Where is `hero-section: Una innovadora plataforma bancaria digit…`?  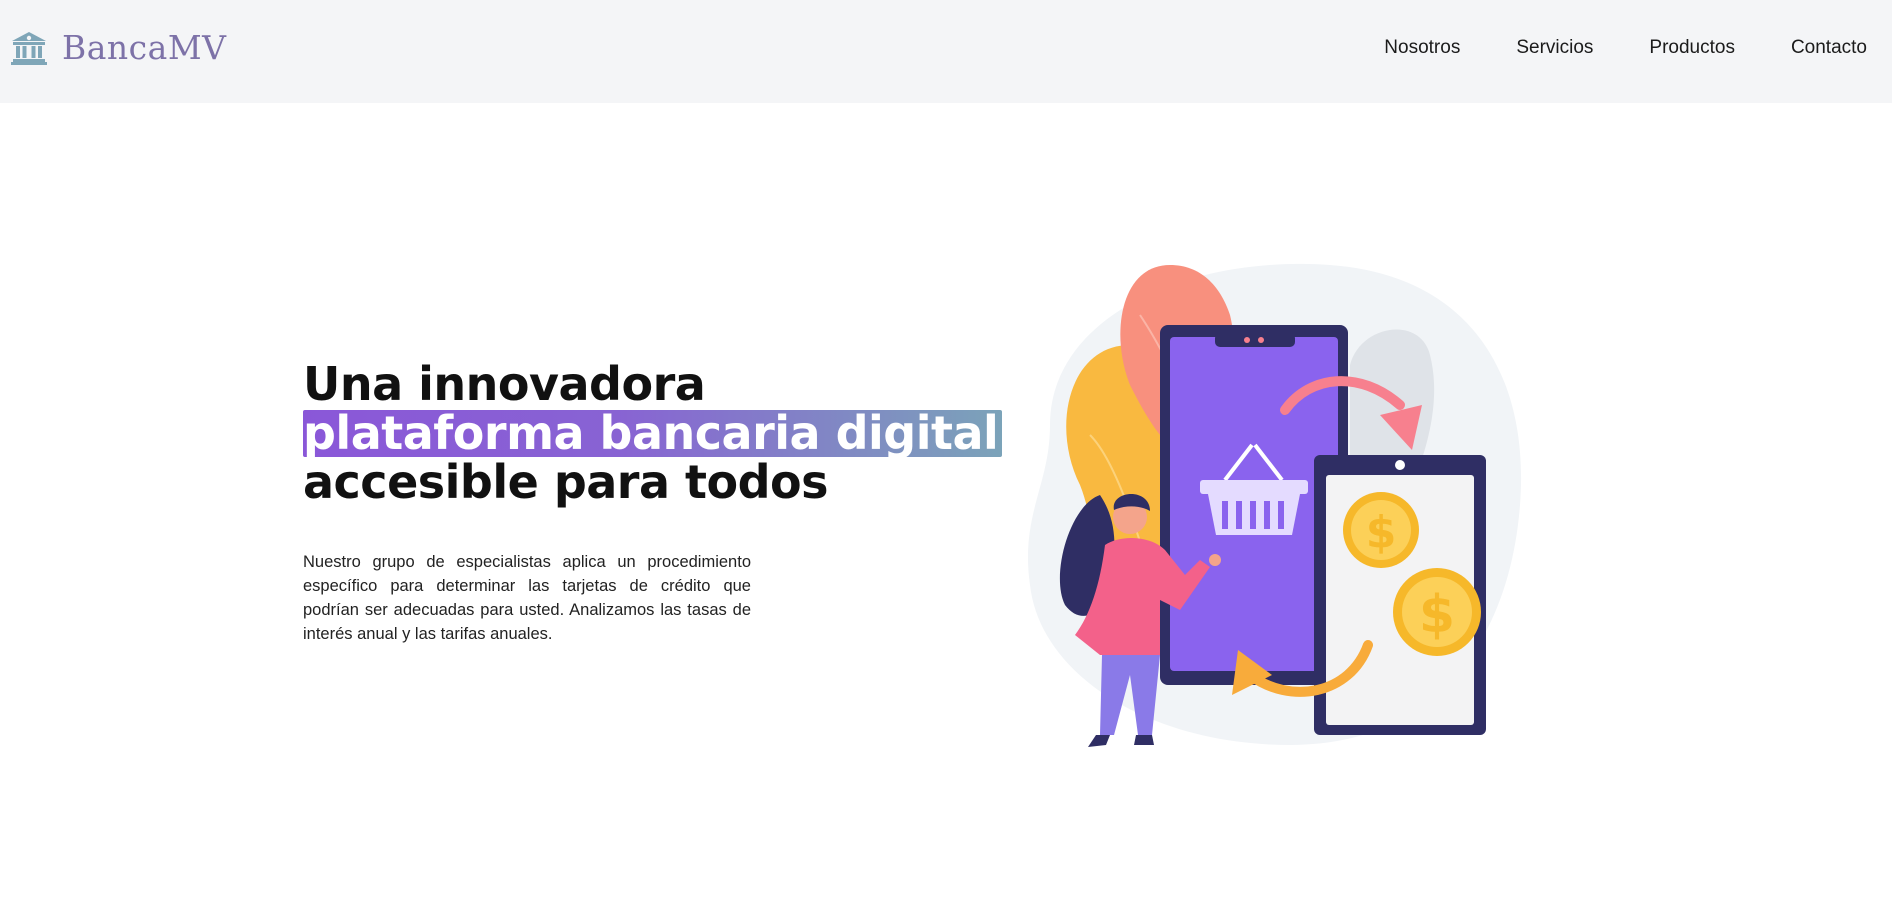
hero-section: Una innovadora plataforma bancaria digit… is located at coordinates (653, 501).